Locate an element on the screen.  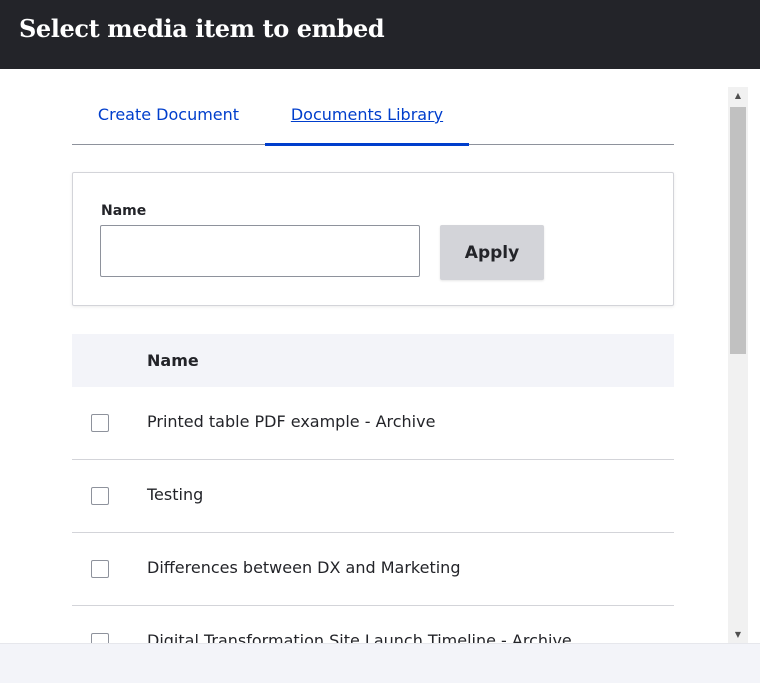
column-header-name: Name is located at coordinates (173, 360).